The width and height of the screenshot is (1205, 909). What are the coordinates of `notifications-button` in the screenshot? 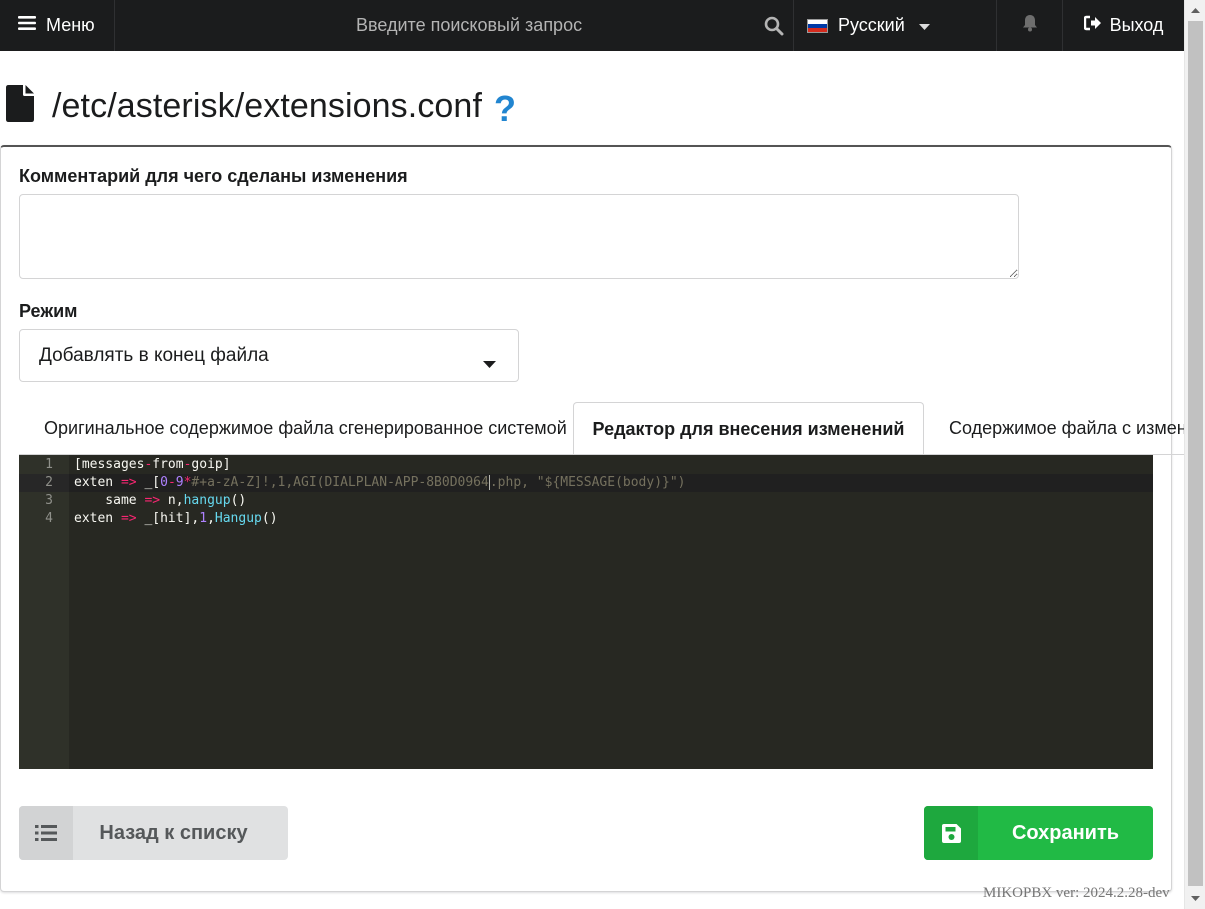 It's located at (1030, 25).